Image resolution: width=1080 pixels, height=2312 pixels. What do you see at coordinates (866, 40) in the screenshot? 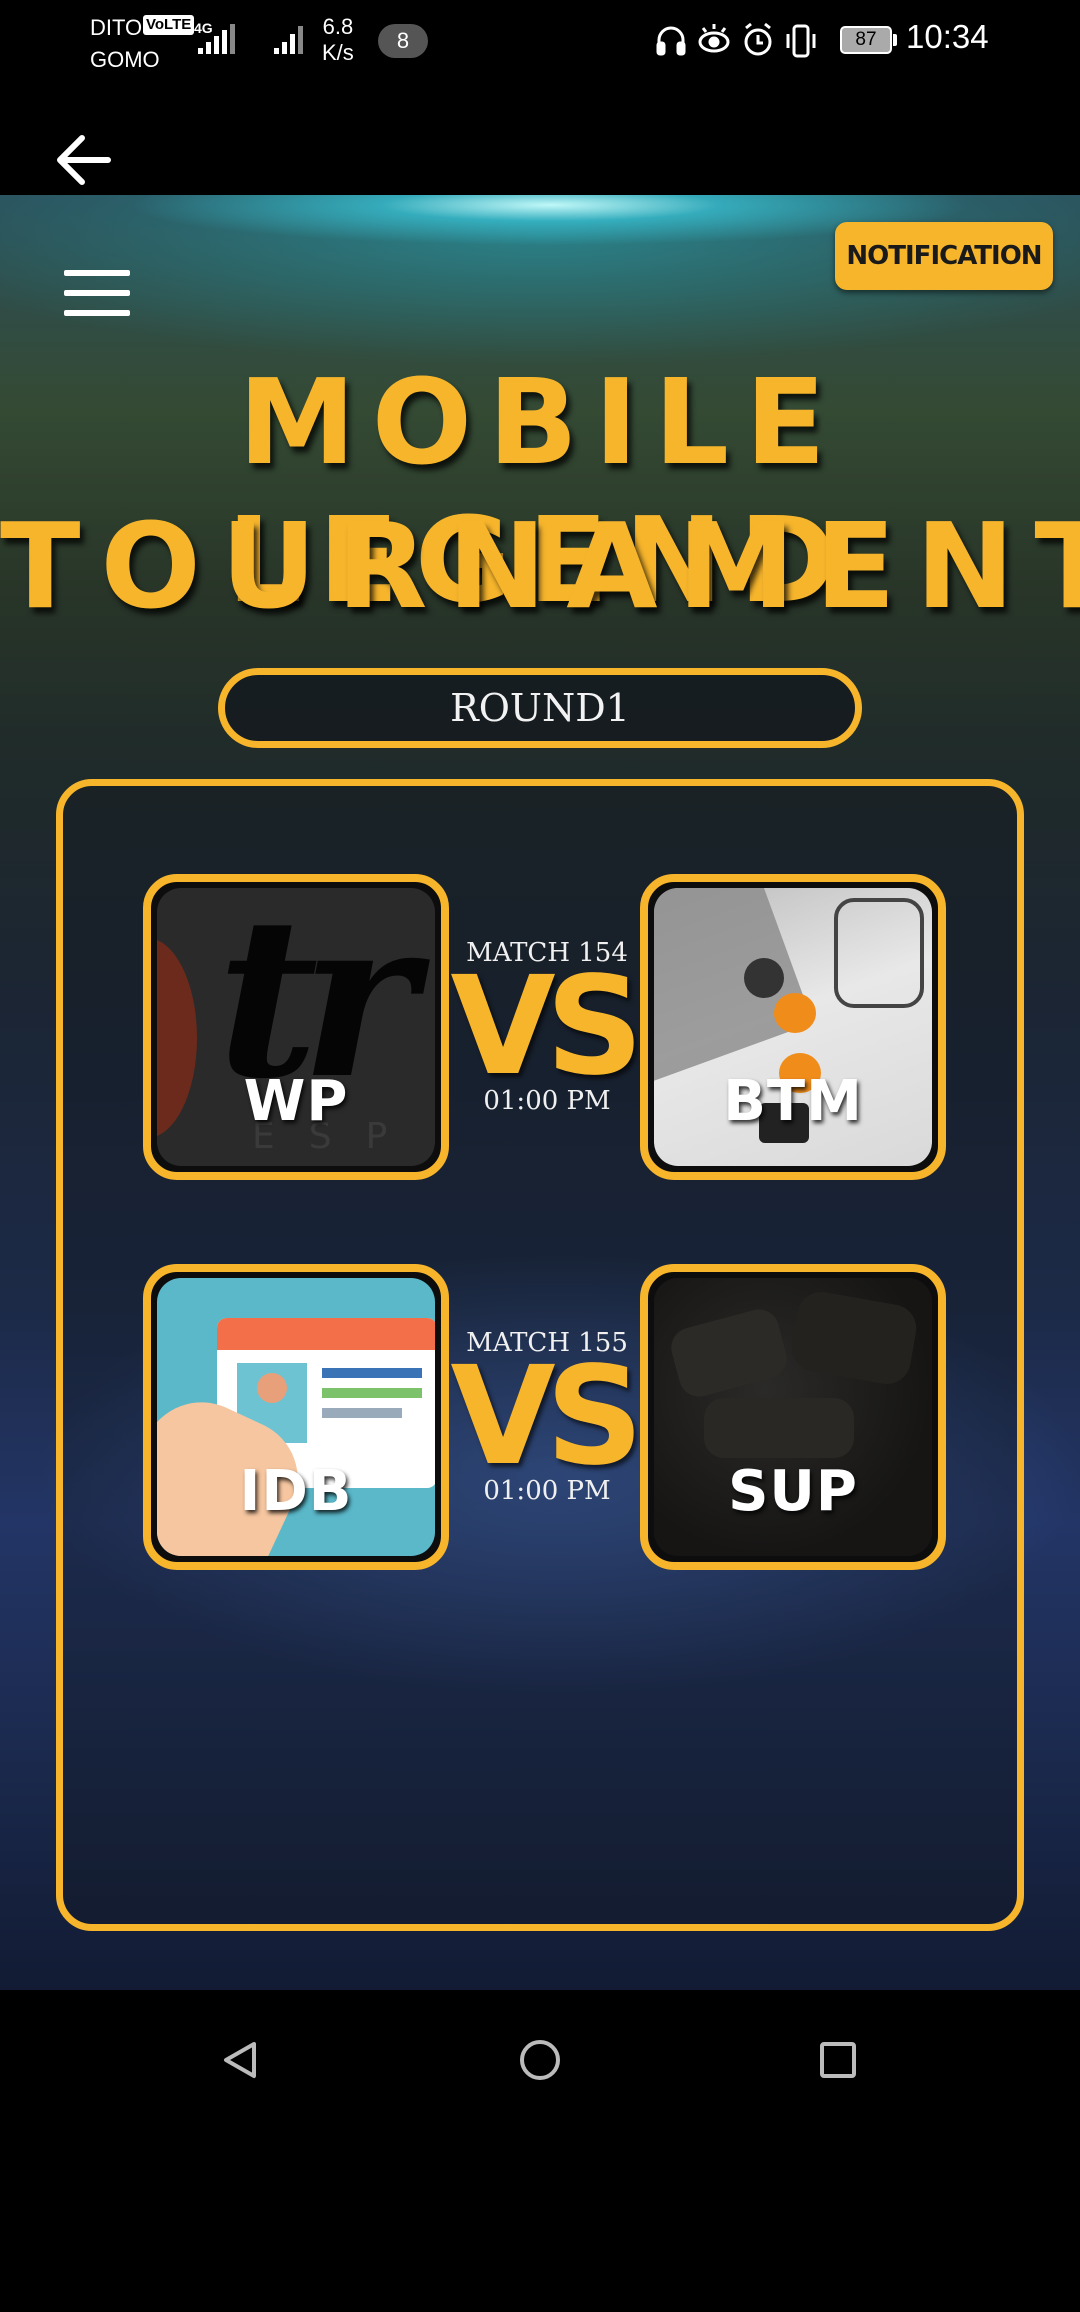
I see `battery-icon: 87` at bounding box center [866, 40].